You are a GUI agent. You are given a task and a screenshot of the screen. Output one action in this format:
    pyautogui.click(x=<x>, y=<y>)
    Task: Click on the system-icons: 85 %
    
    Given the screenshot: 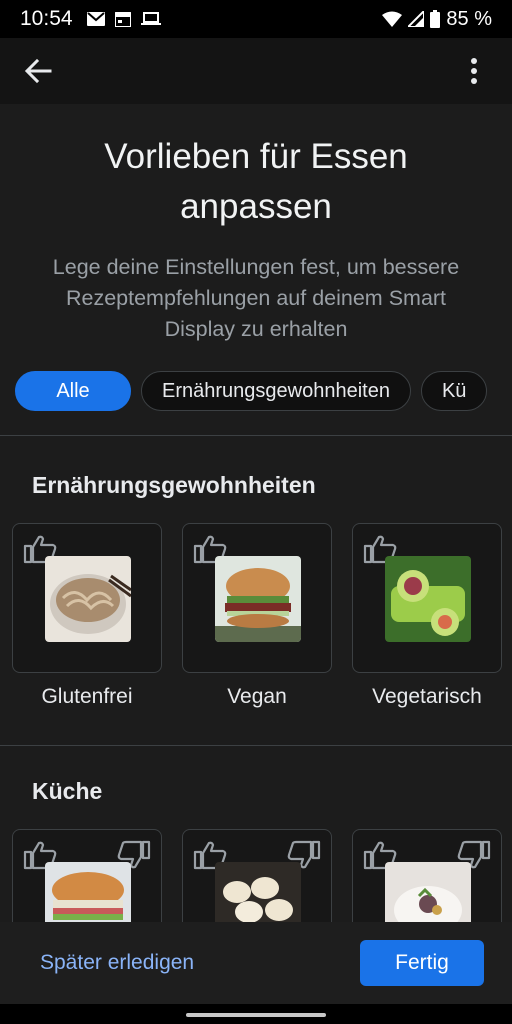 What is the action you would take?
    pyautogui.click(x=437, y=19)
    